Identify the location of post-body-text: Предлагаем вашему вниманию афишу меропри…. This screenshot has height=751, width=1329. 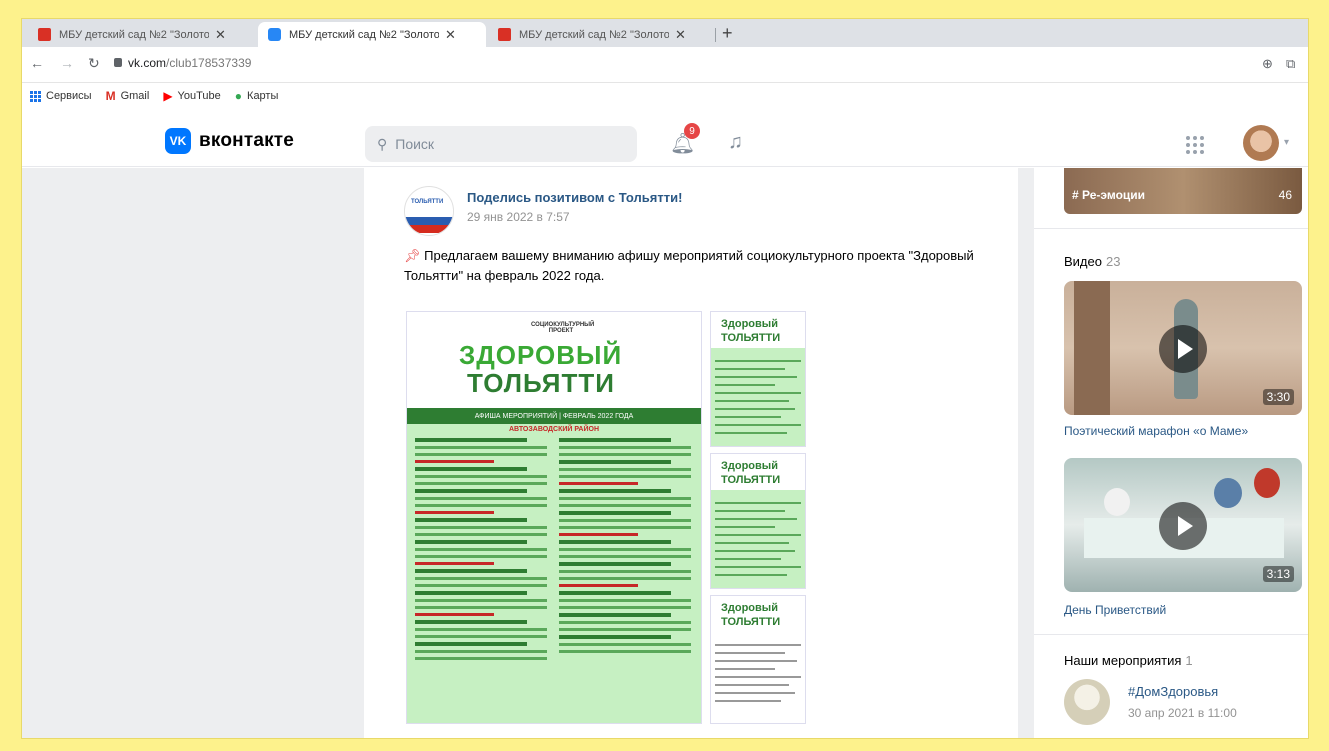
(689, 265).